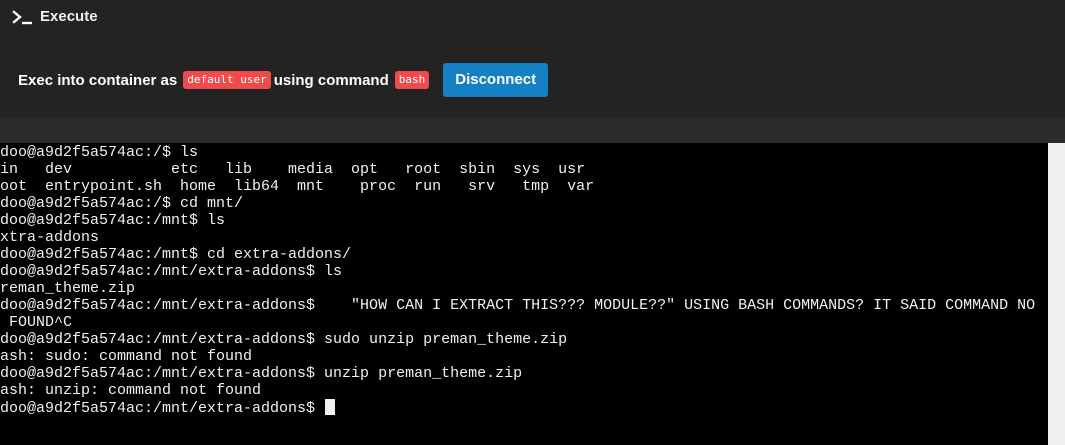 Image resolution: width=1065 pixels, height=445 pixels. What do you see at coordinates (331, 80) in the screenshot?
I see `exec-middle-text: using command` at bounding box center [331, 80].